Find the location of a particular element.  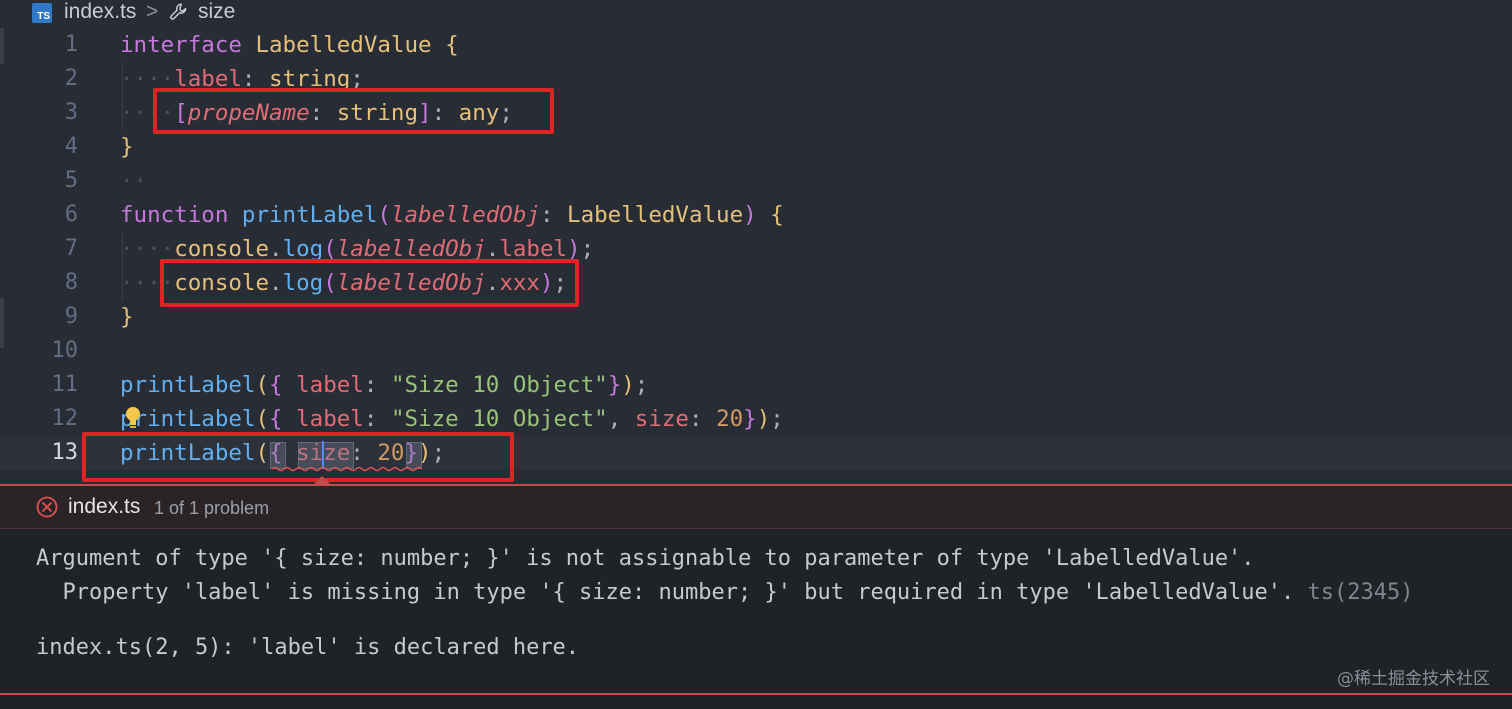

line-number: 7 is located at coordinates (71, 248).